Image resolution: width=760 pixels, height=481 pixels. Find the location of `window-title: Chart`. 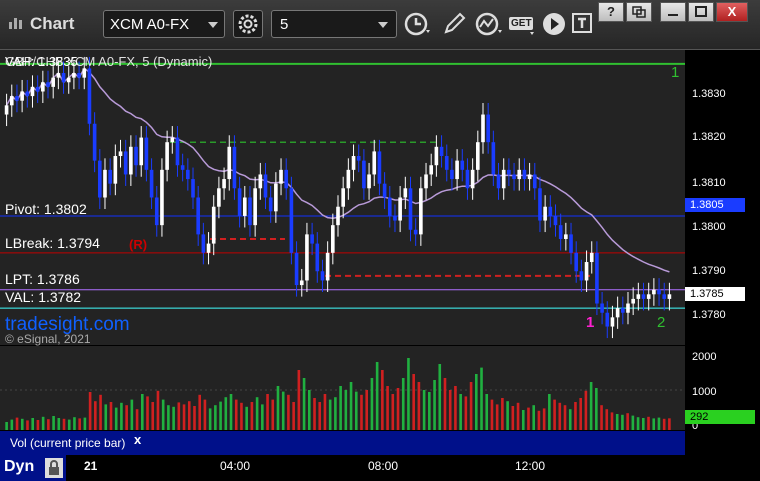

window-title: Chart is located at coordinates (52, 23).